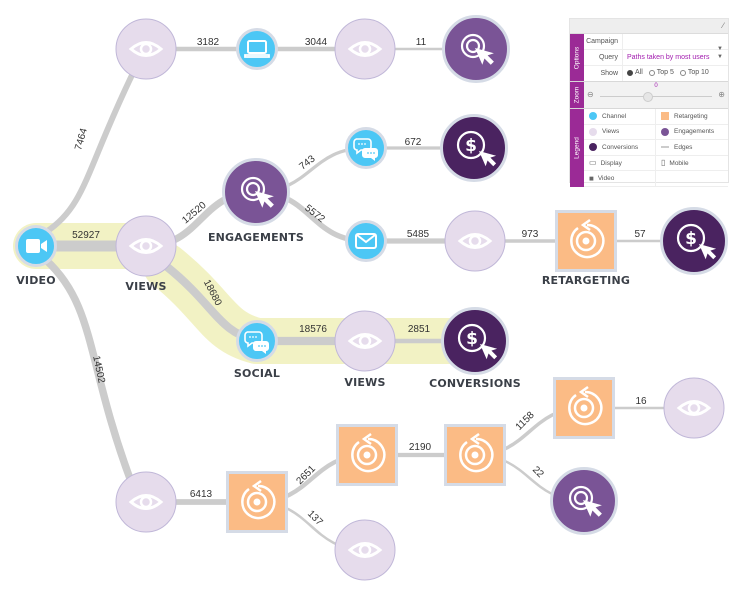 The image size is (746, 600). Describe the element at coordinates (691, 116) in the screenshot. I see `legend-label: Retargeting` at that location.